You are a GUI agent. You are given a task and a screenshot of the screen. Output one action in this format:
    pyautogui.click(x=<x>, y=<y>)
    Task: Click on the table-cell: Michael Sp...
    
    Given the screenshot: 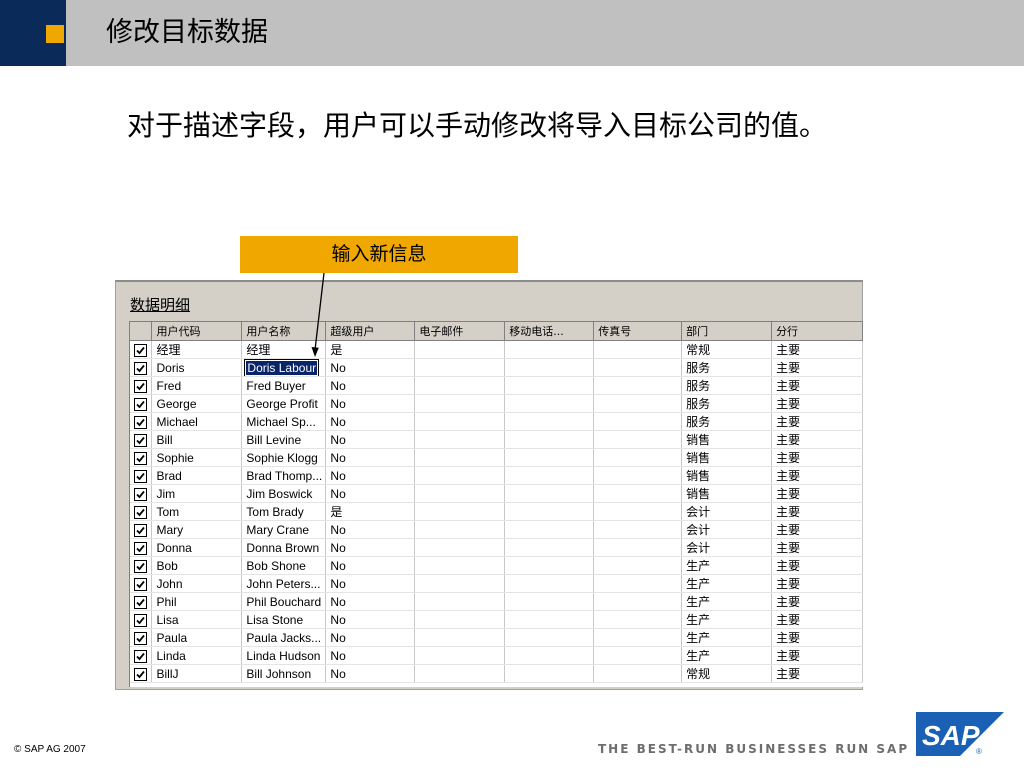 What is the action you would take?
    pyautogui.click(x=284, y=421)
    